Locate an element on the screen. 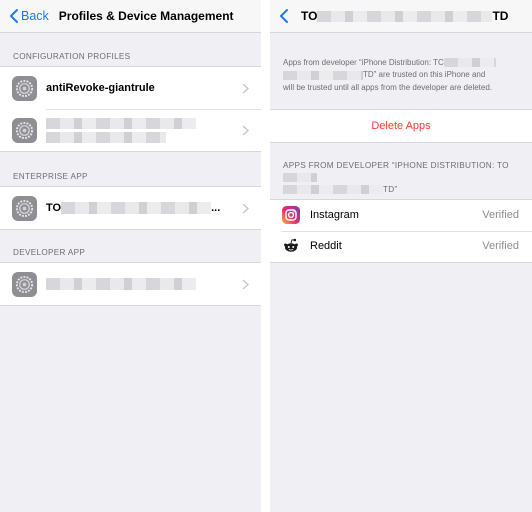  redacted-developer-name is located at coordinates (121, 284).